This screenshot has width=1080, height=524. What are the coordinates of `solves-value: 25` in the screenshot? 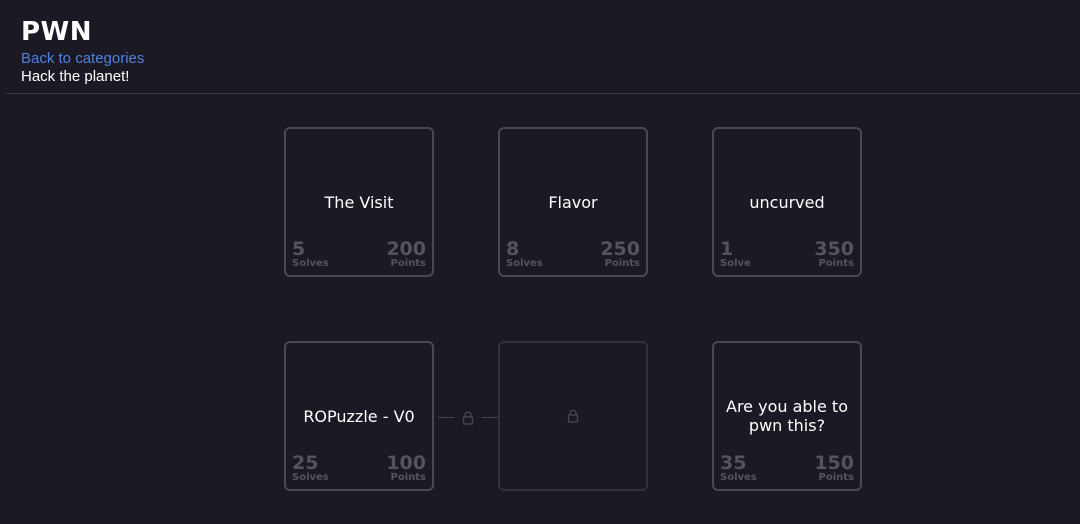 It's located at (305, 463).